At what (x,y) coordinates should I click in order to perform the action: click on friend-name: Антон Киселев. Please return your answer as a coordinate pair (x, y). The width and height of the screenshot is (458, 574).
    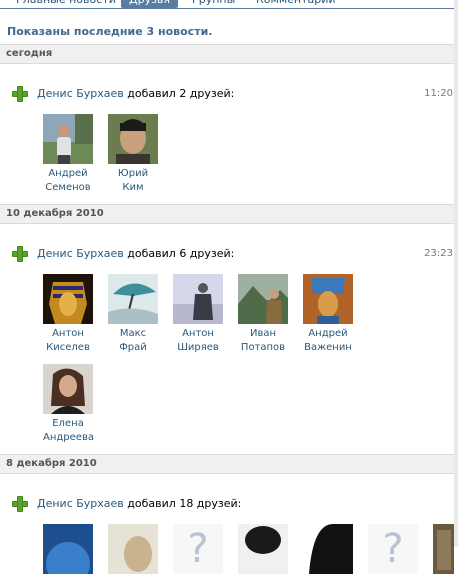
    Looking at the image, I should click on (68, 341).